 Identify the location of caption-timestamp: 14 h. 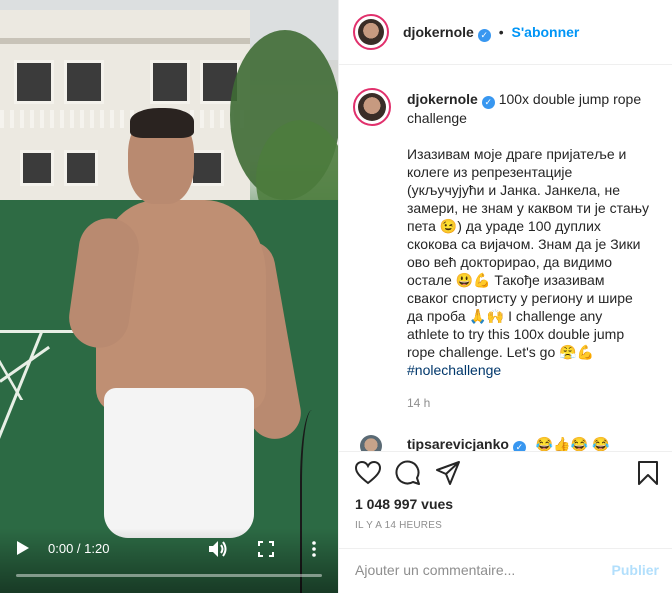
(419, 403).